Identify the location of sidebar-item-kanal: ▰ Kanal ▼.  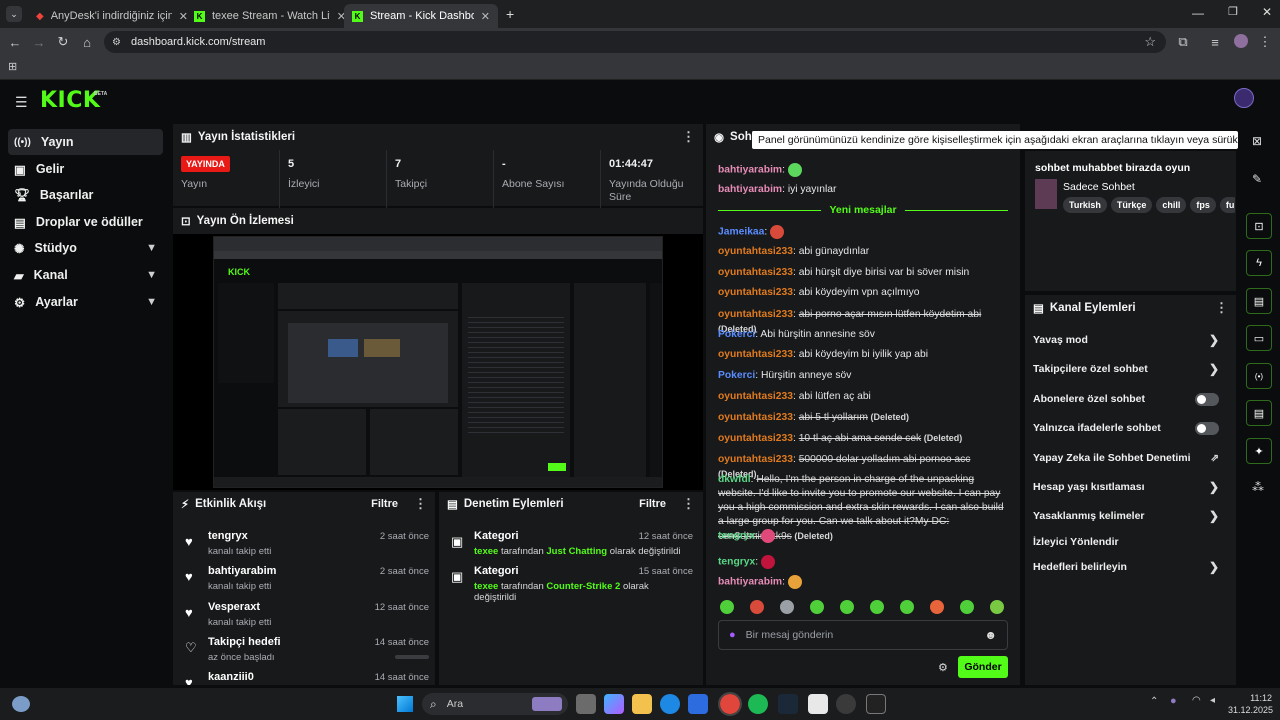
(85, 275).